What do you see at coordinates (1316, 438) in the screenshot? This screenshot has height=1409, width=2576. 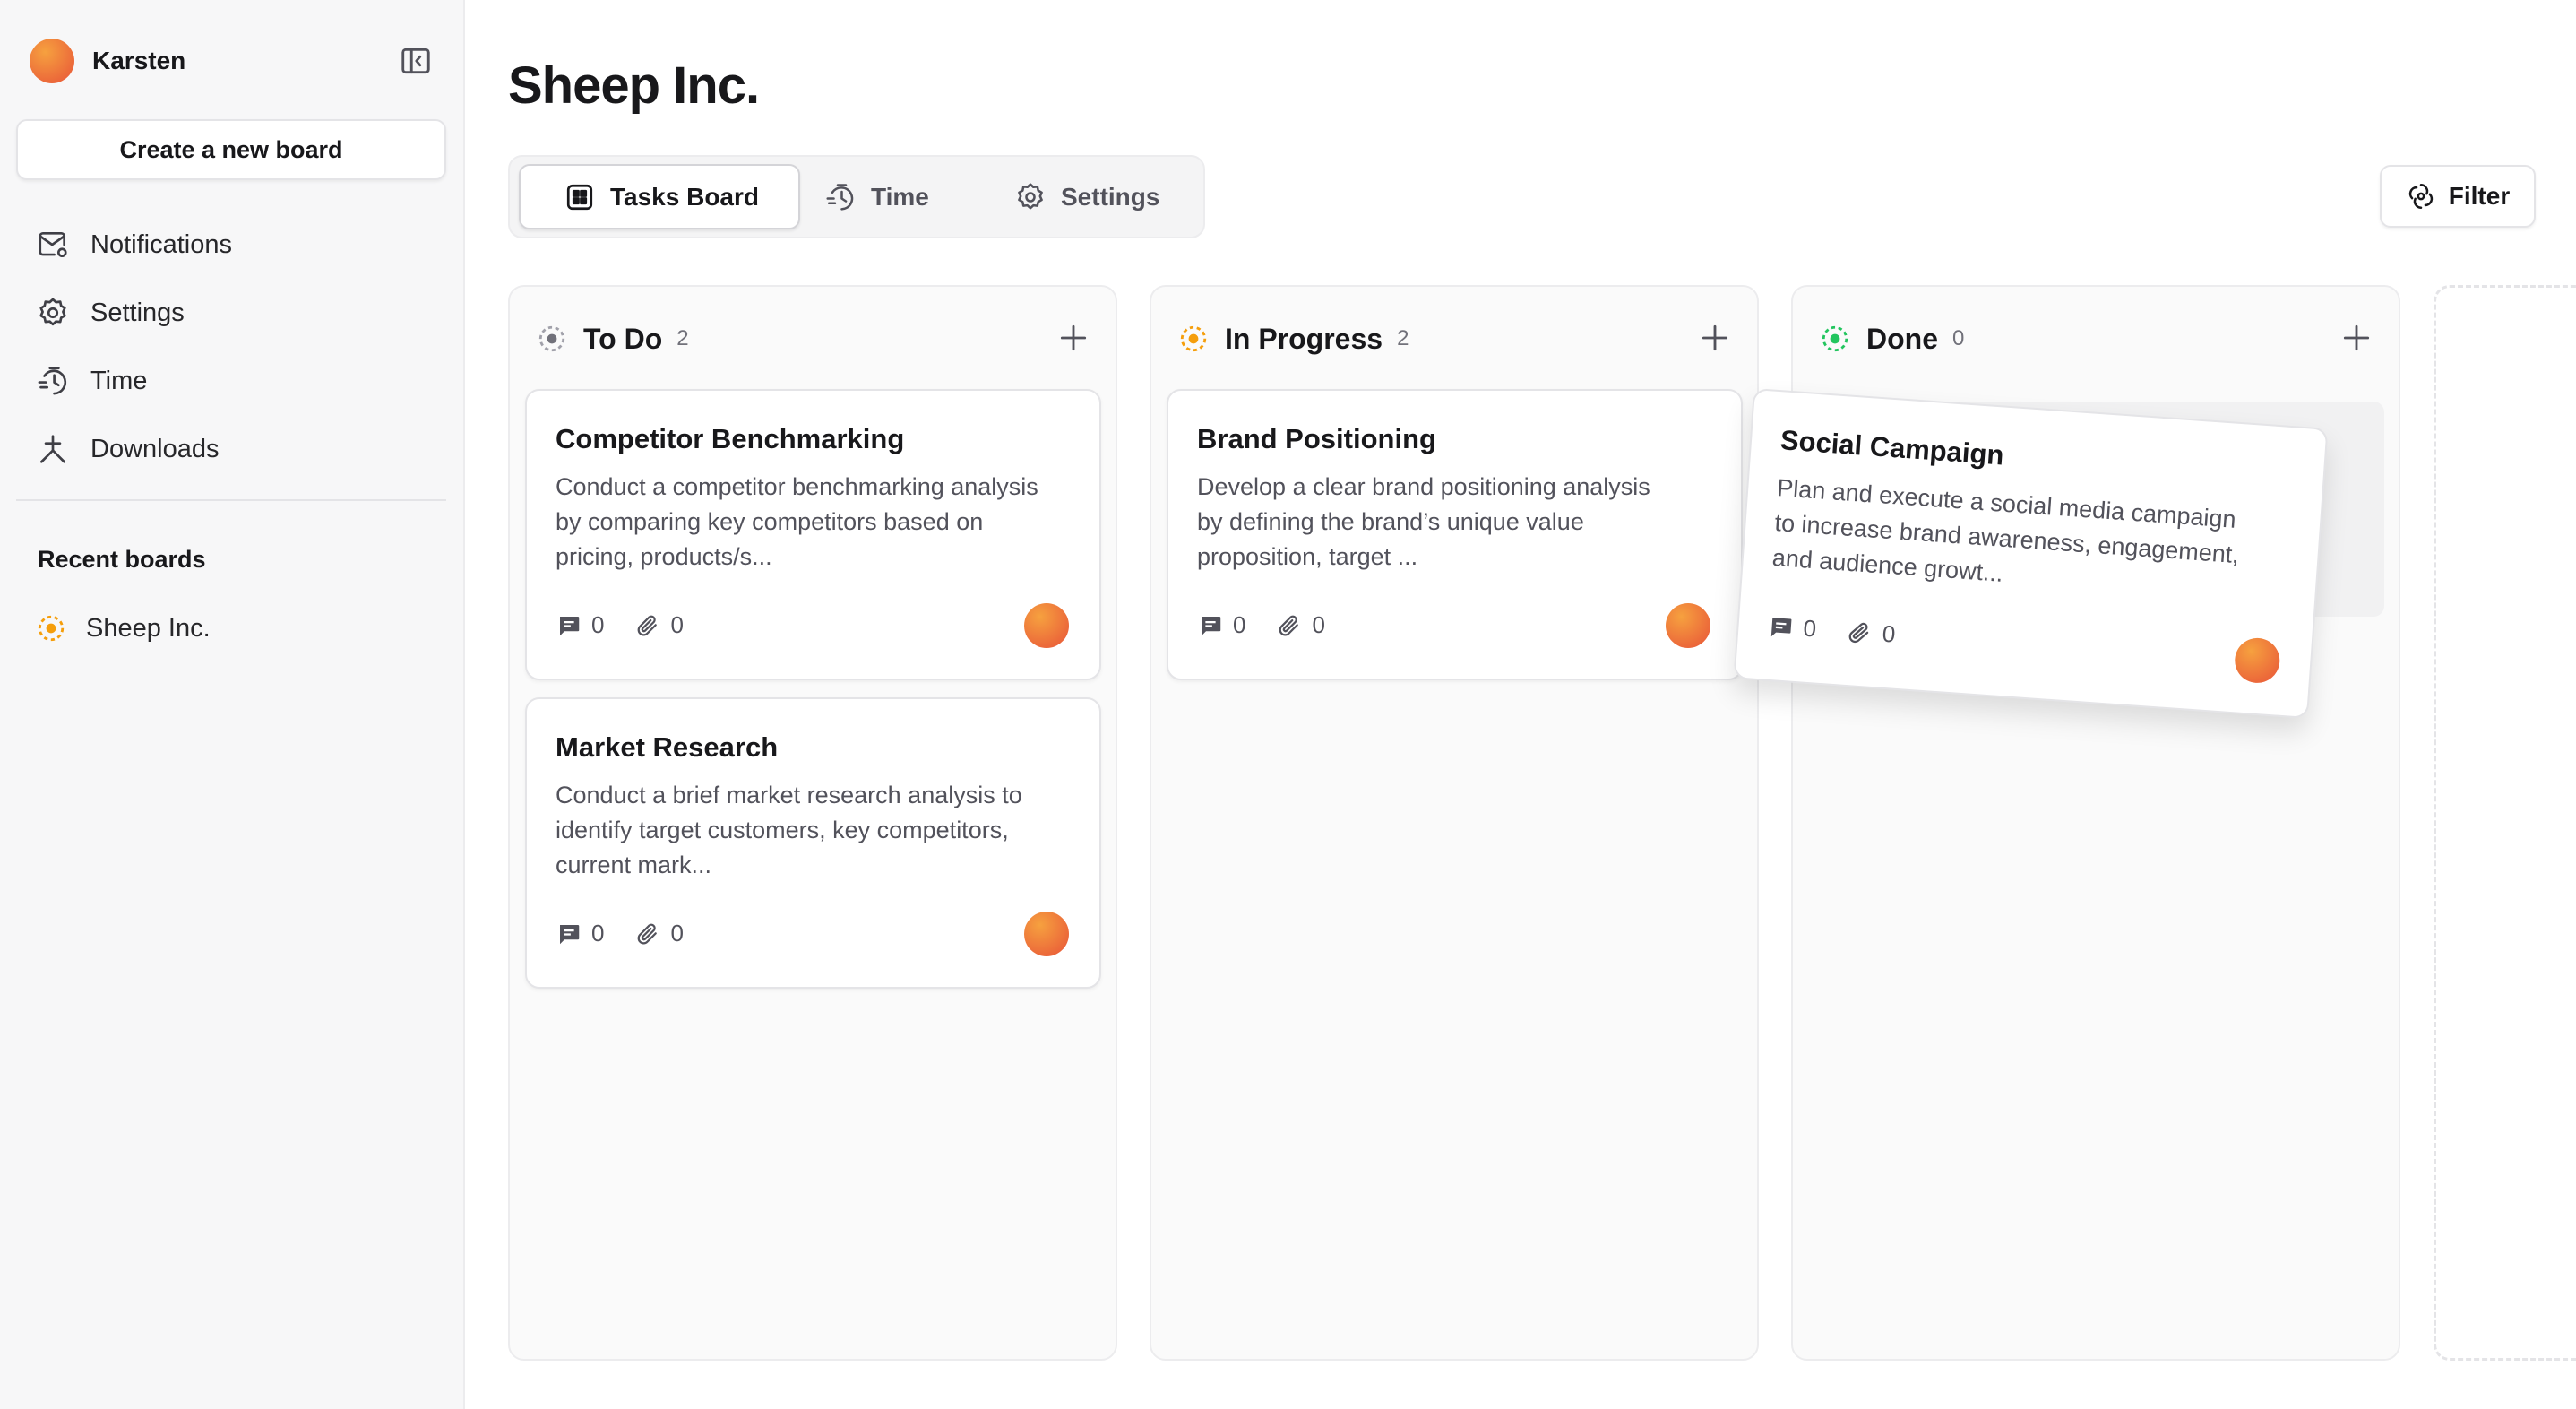 I see `card-title: Brand Positioning` at bounding box center [1316, 438].